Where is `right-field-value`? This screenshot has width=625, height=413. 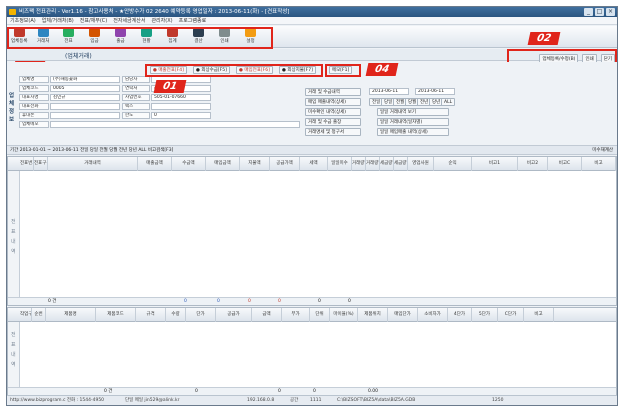 right-field-value is located at coordinates (181, 106).